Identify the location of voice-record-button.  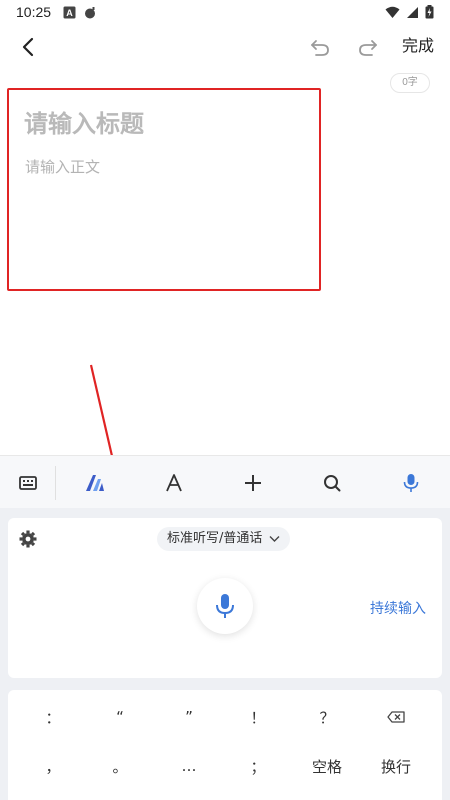
(225, 606).